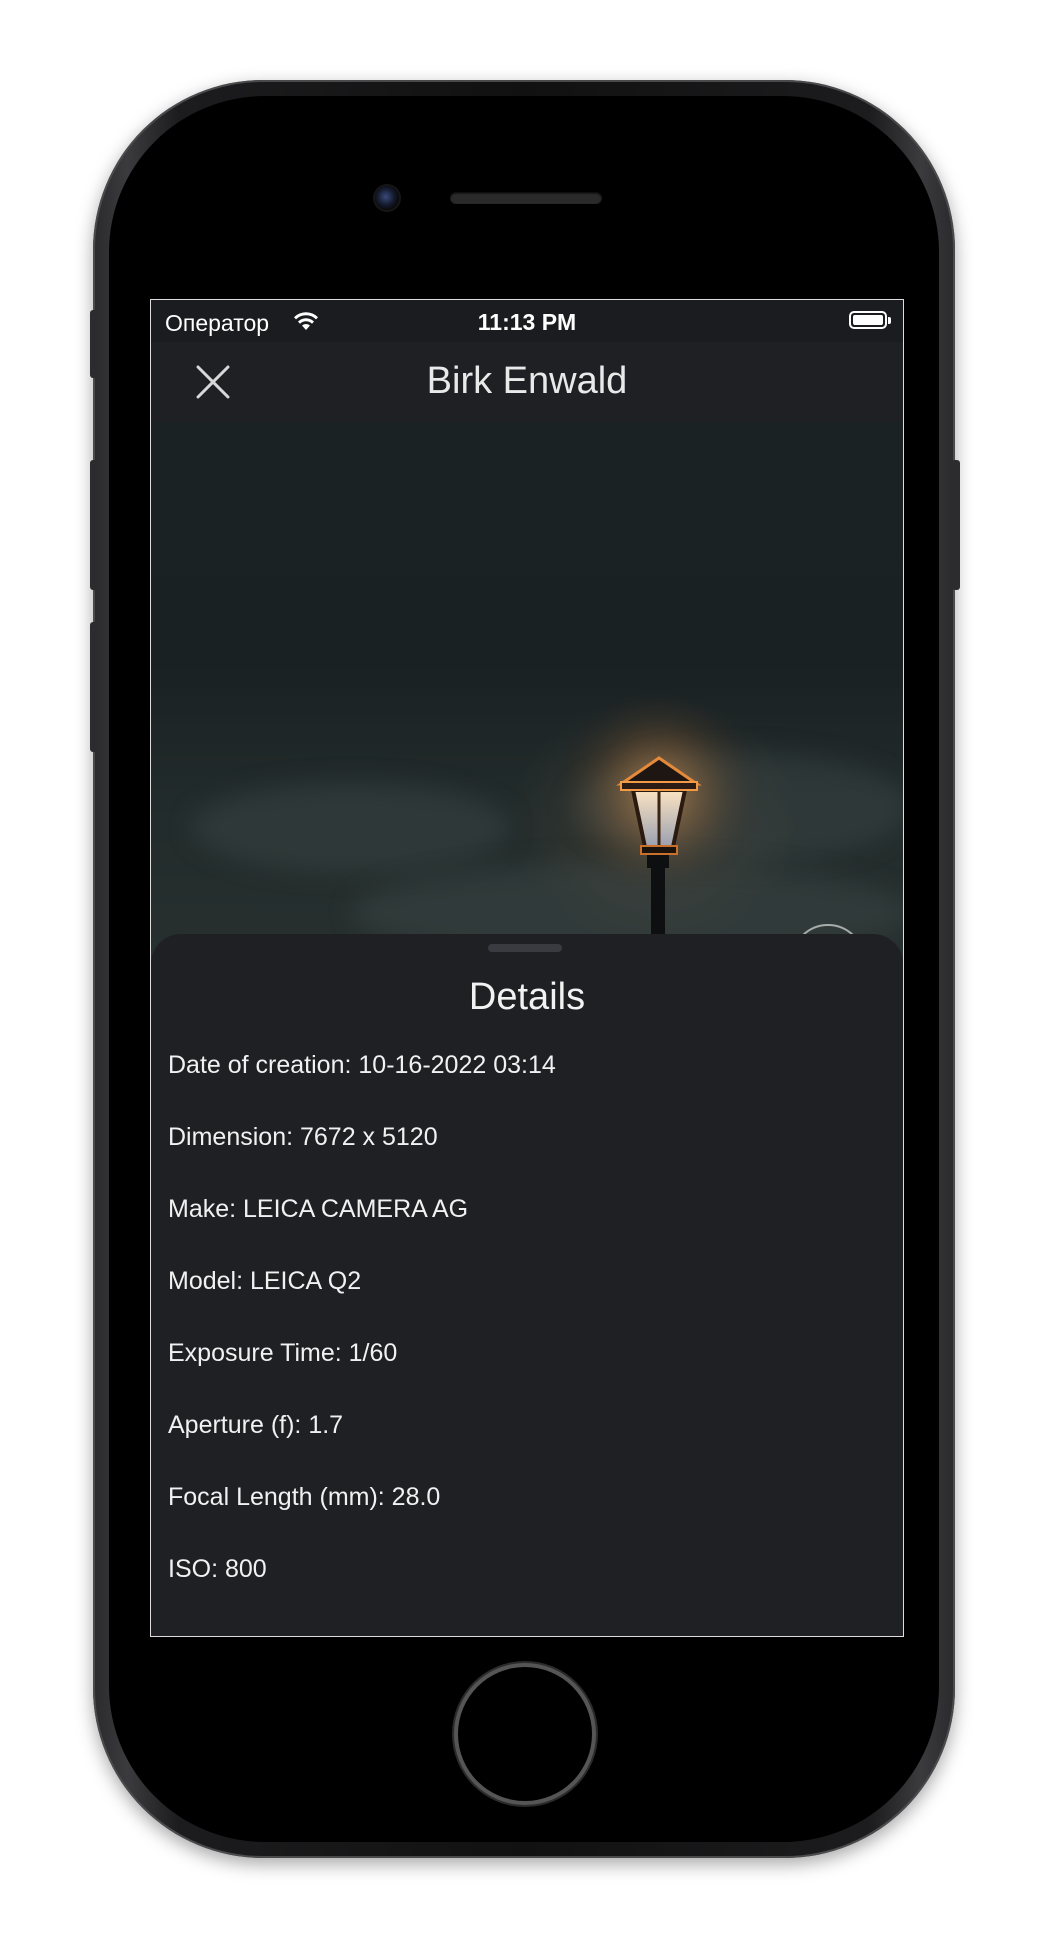  I want to click on detail-focal-length: Focal Length (mm): 28.0, so click(304, 1497).